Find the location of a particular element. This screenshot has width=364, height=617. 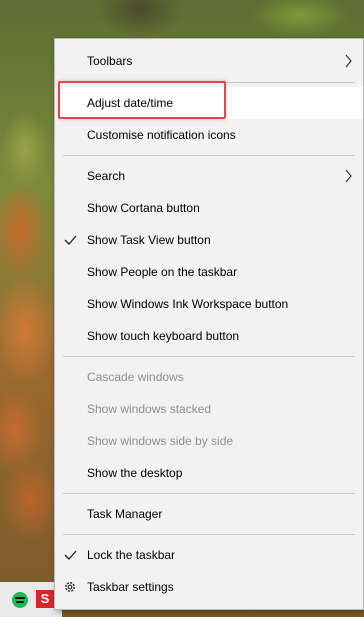

menu-item-label: Taskbar settings is located at coordinates (130, 587).